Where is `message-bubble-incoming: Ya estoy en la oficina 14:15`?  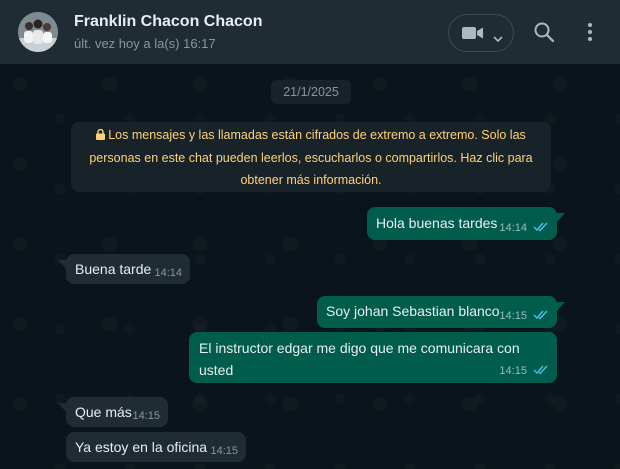
message-bubble-incoming: Ya estoy en la oficina 14:15 is located at coordinates (156, 447).